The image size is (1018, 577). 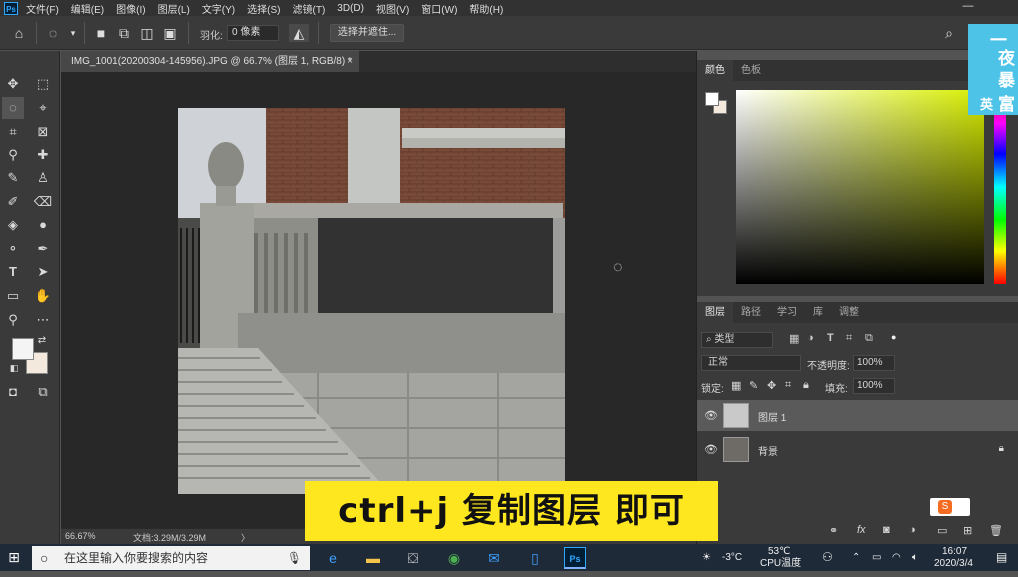 What do you see at coordinates (43, 225) in the screenshot?
I see `blur-tool-icon: ●` at bounding box center [43, 225].